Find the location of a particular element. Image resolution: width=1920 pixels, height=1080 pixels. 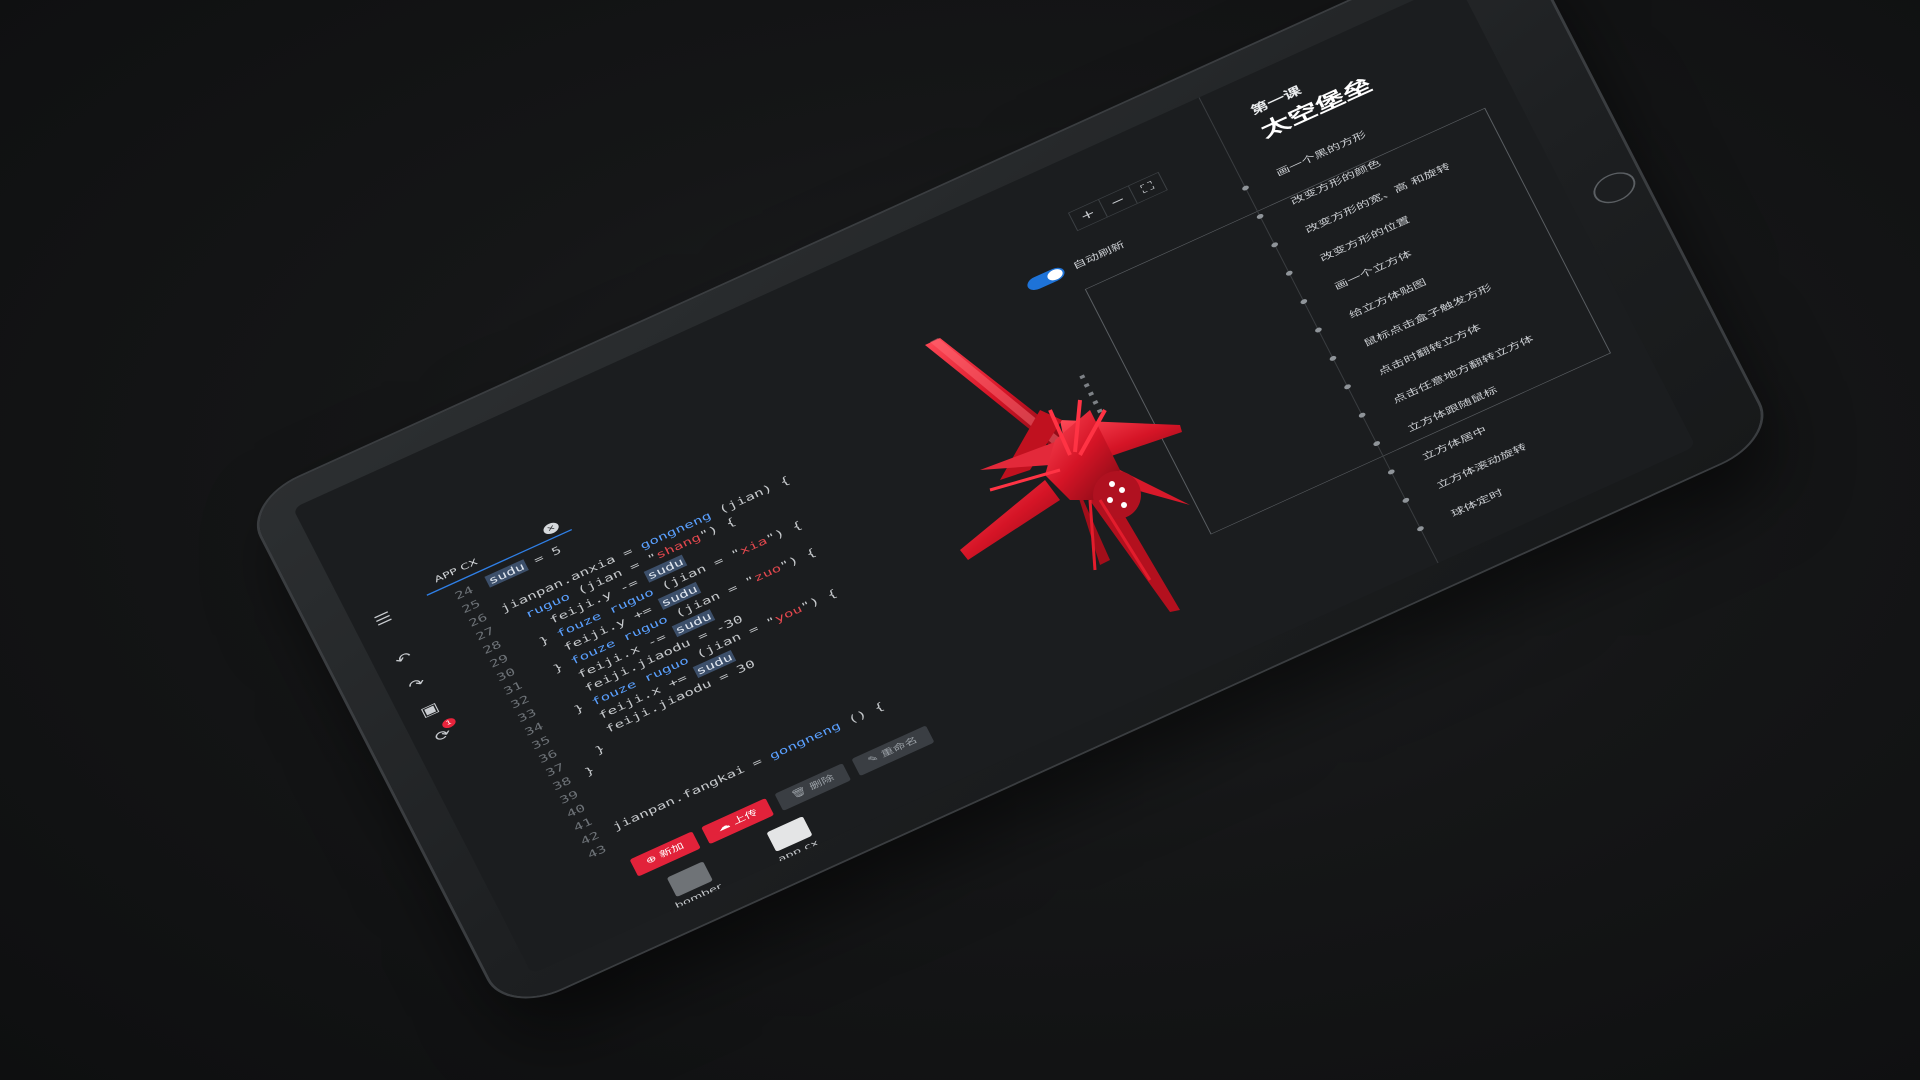

undo-icon: ↶ is located at coordinates (403, 658).